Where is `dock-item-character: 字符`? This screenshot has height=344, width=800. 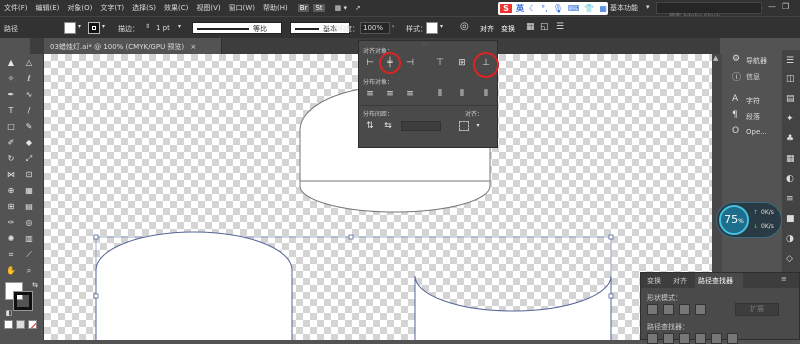 dock-item-character: 字符 is located at coordinates (753, 101).